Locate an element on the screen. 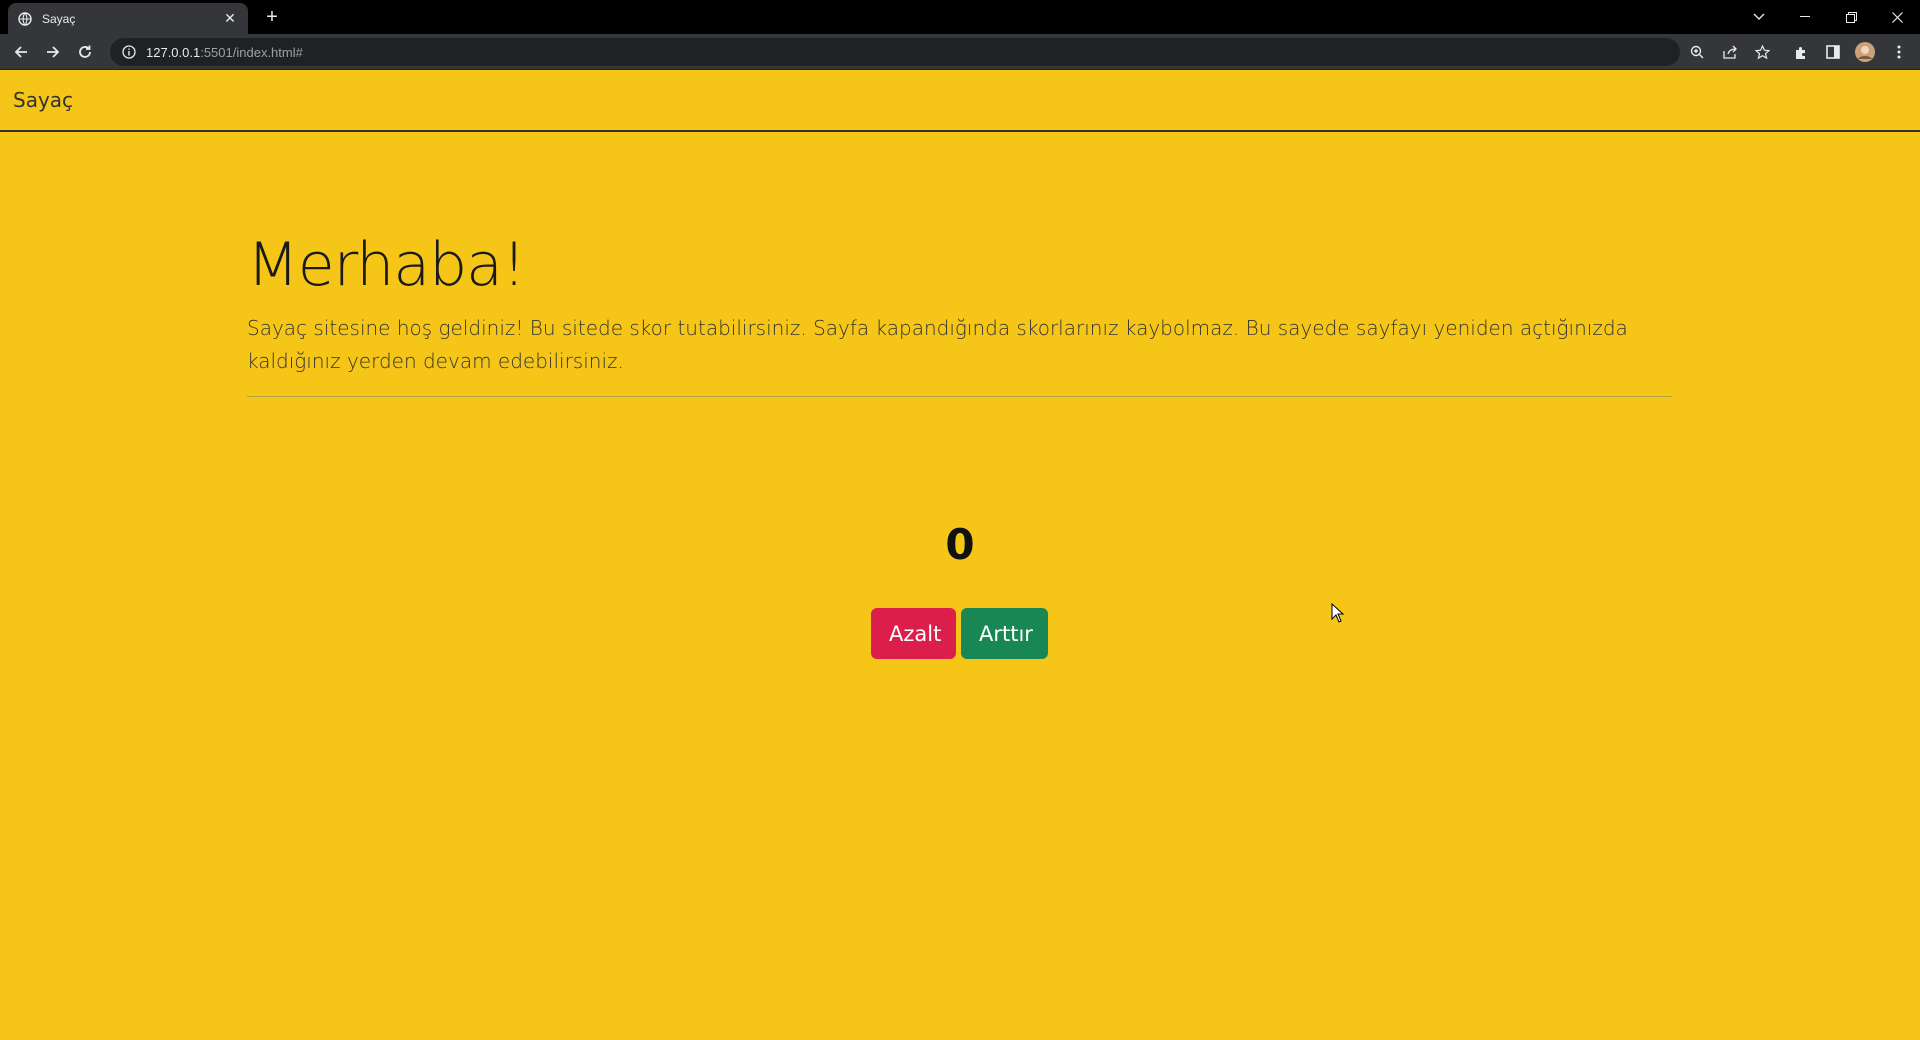 The width and height of the screenshot is (1920, 1040). extensions-puzzle-icon is located at coordinates (1801, 52).